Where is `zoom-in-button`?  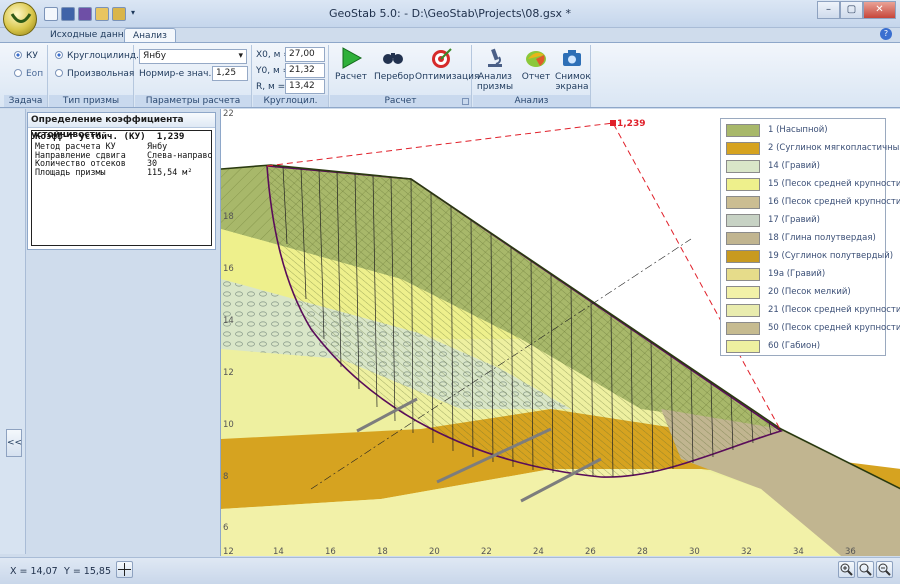 zoom-in-button is located at coordinates (846, 569).